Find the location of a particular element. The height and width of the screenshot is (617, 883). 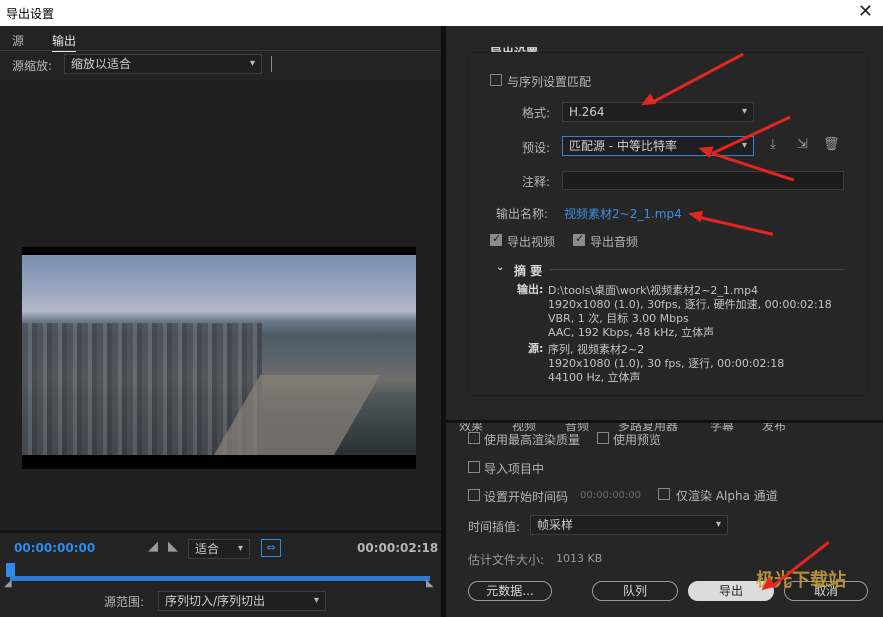

zoom-fit-dropdown: 适合 ▾ is located at coordinates (219, 549).